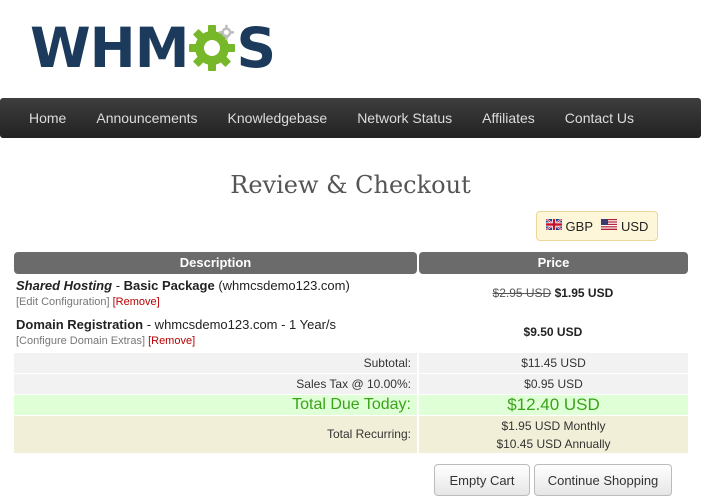  I want to click on recurring-value: $1.95 USD Monthly $10.45 USD Annually, so click(552, 434).